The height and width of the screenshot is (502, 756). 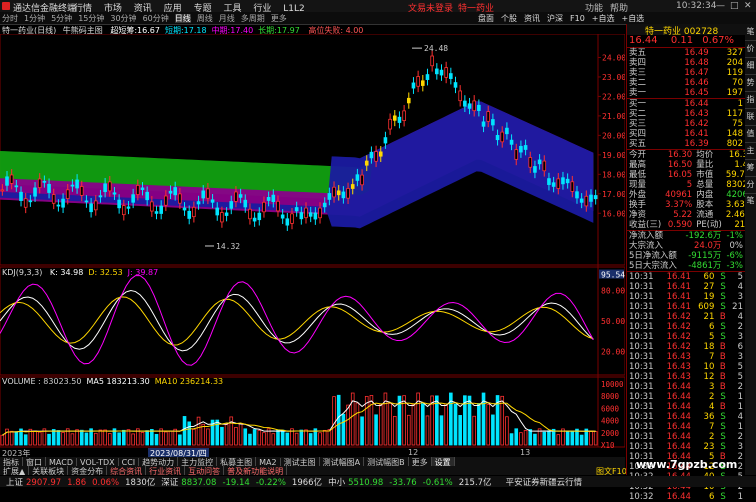 What do you see at coordinates (705, 185) in the screenshot?
I see `stats-cell: 总量` at bounding box center [705, 185].